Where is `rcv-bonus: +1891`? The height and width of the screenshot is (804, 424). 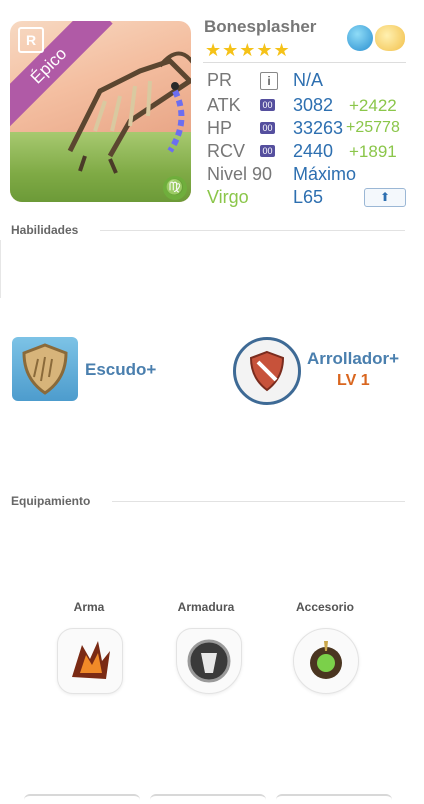 rcv-bonus: +1891 is located at coordinates (373, 151).